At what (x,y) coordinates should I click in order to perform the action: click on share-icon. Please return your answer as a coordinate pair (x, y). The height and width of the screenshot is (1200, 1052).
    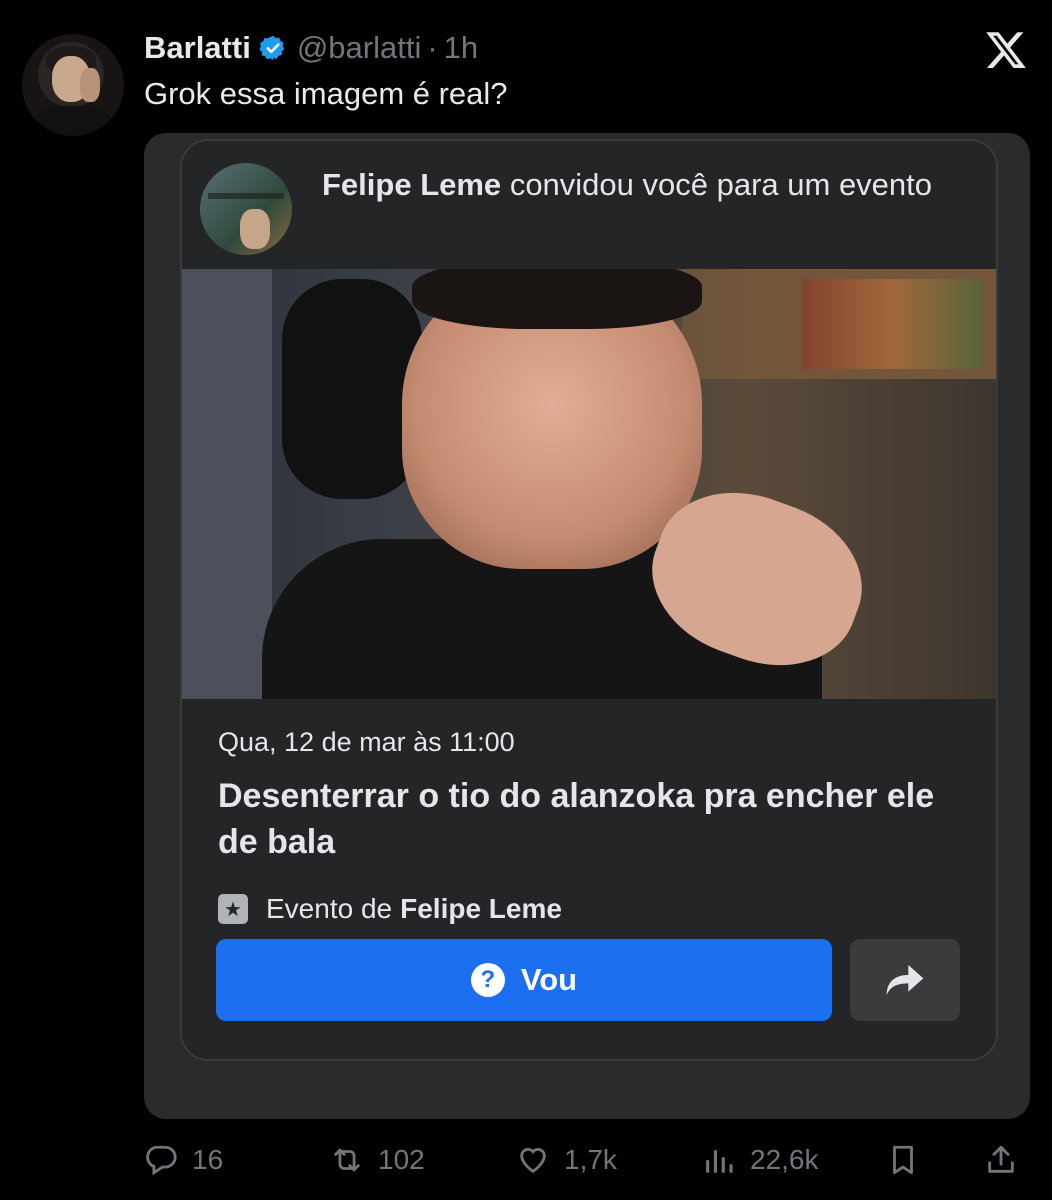
    Looking at the image, I should click on (1001, 1159).